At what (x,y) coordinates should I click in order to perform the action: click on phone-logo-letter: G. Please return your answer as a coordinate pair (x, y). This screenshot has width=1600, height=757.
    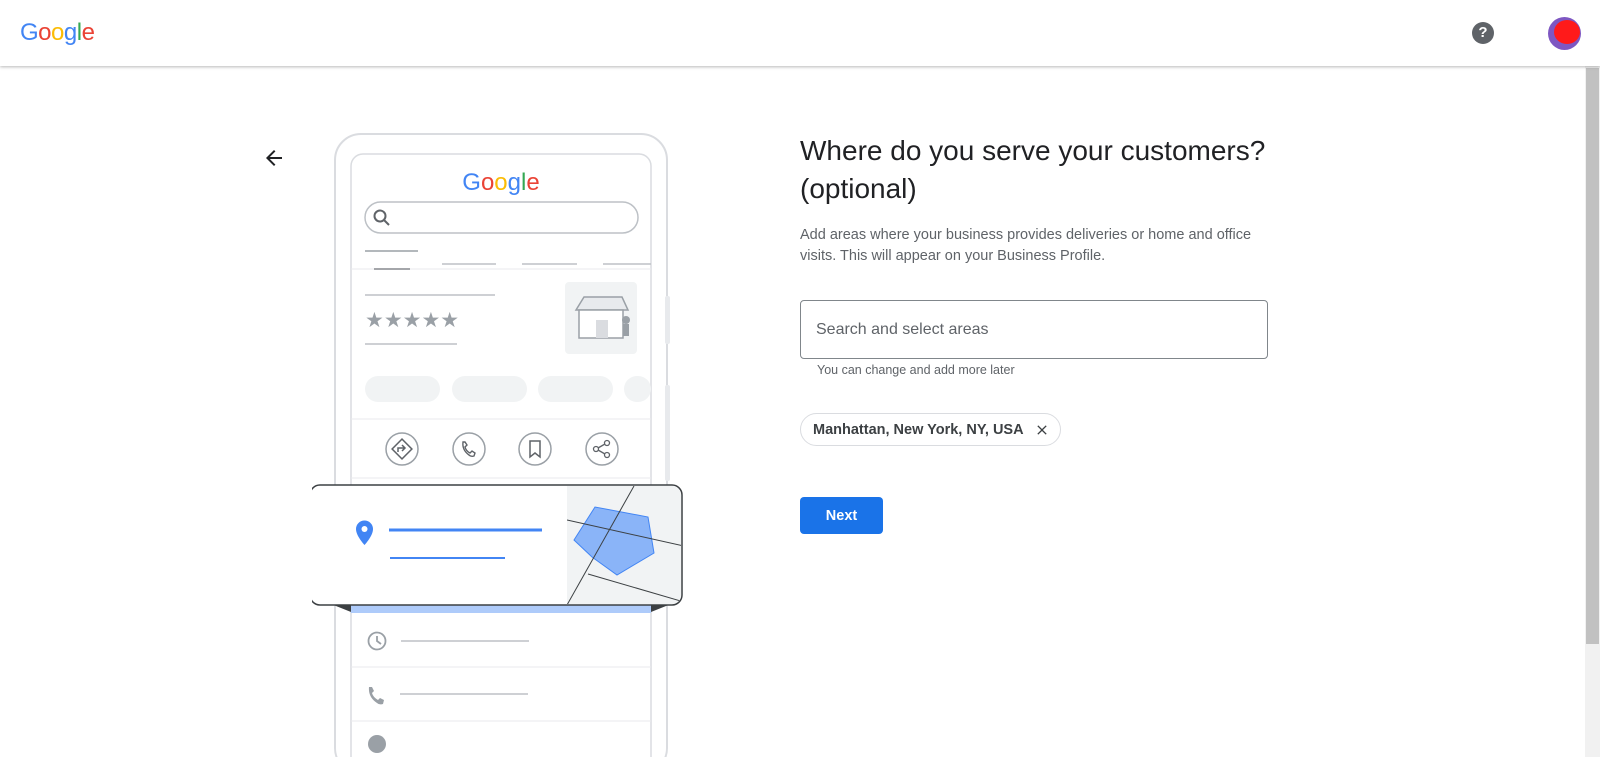
    Looking at the image, I should click on (471, 182).